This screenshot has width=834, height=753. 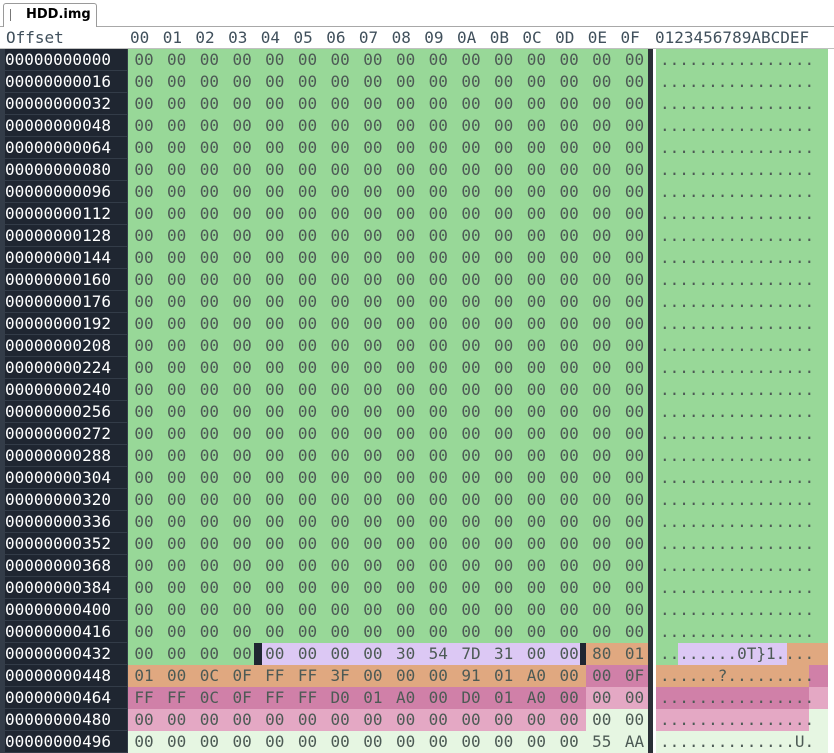 I want to click on hex-byte: 0F, so click(x=242, y=698).